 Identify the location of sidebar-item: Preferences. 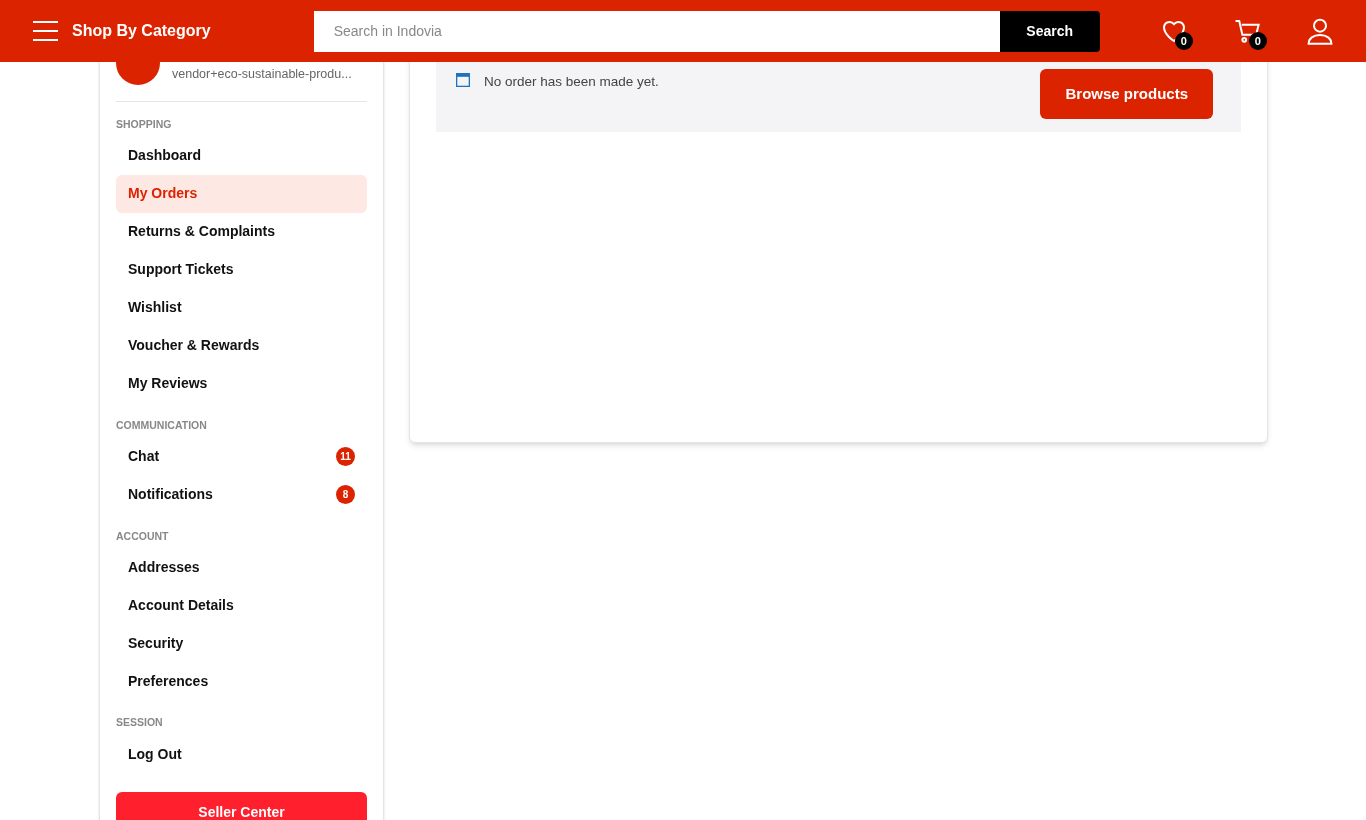
(241, 681).